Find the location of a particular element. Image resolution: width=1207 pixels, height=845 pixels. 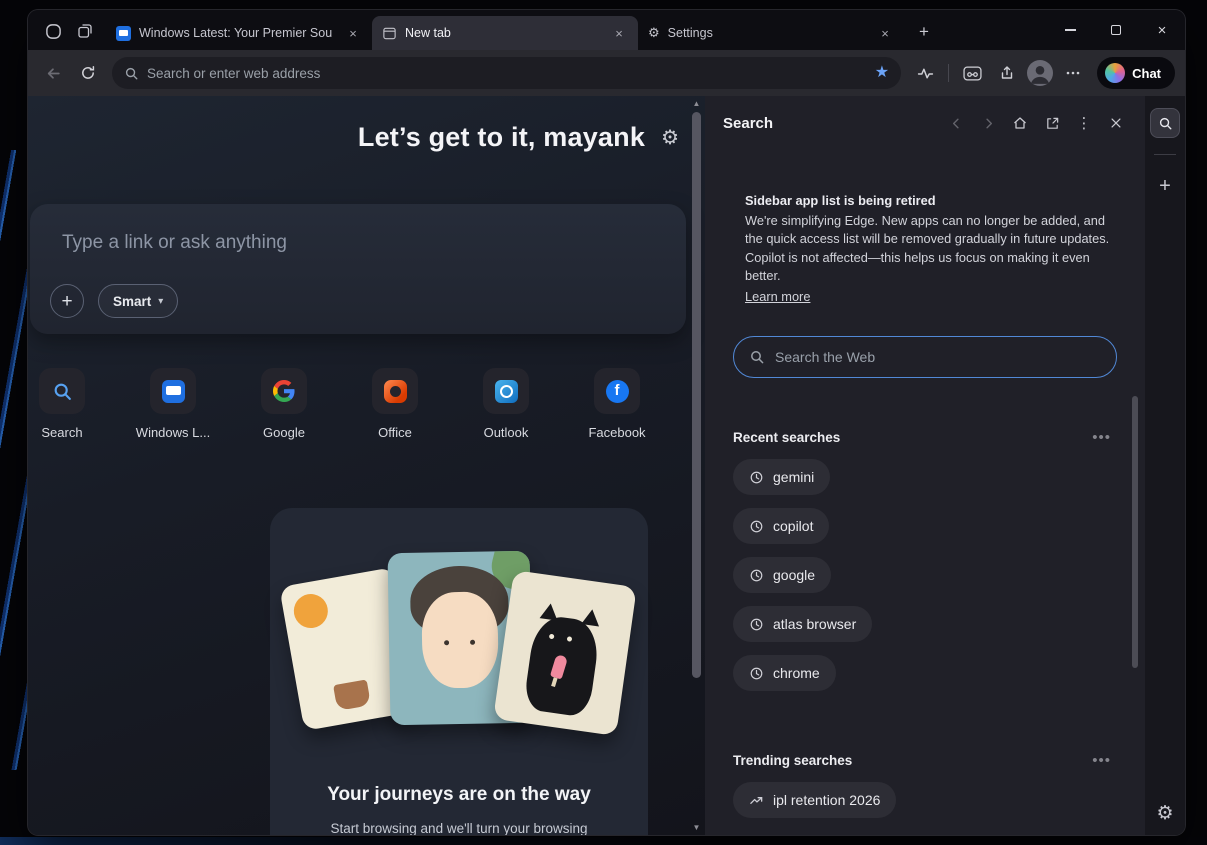

recent-searches-more-icon: ••• is located at coordinates (1101, 437).